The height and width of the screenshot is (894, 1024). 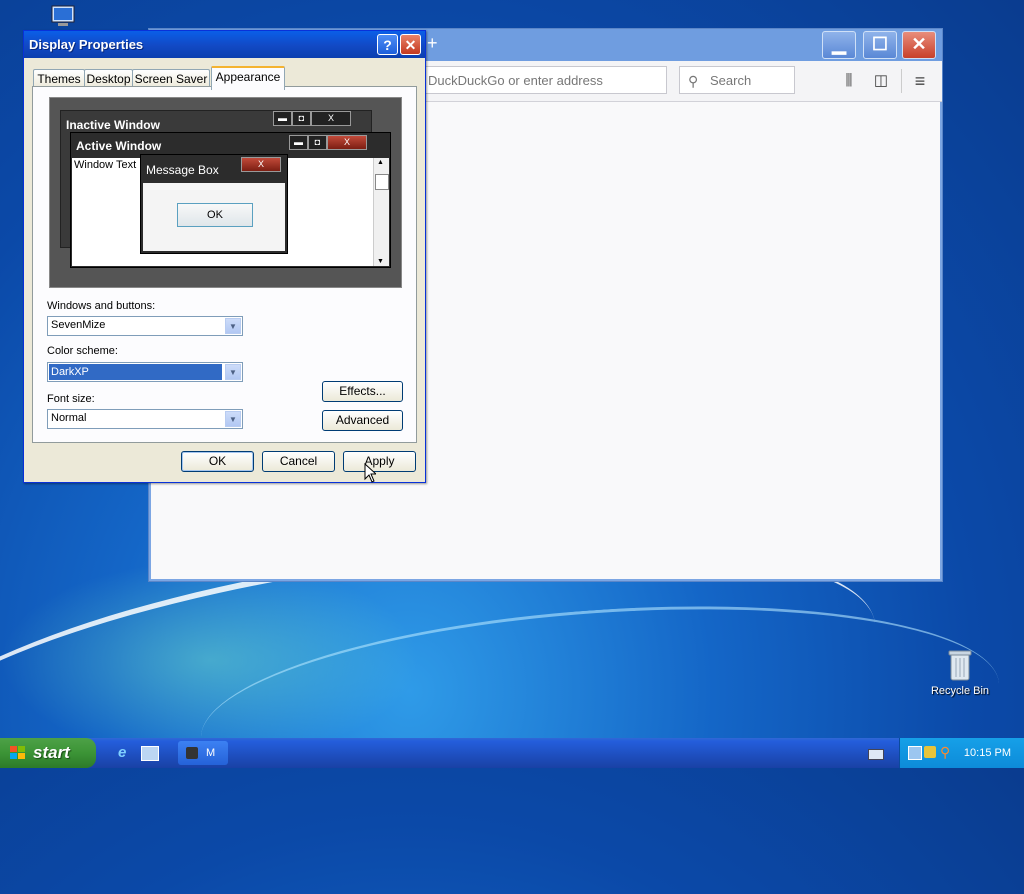 What do you see at coordinates (119, 146) in the screenshot?
I see `active-window-title: Active Window` at bounding box center [119, 146].